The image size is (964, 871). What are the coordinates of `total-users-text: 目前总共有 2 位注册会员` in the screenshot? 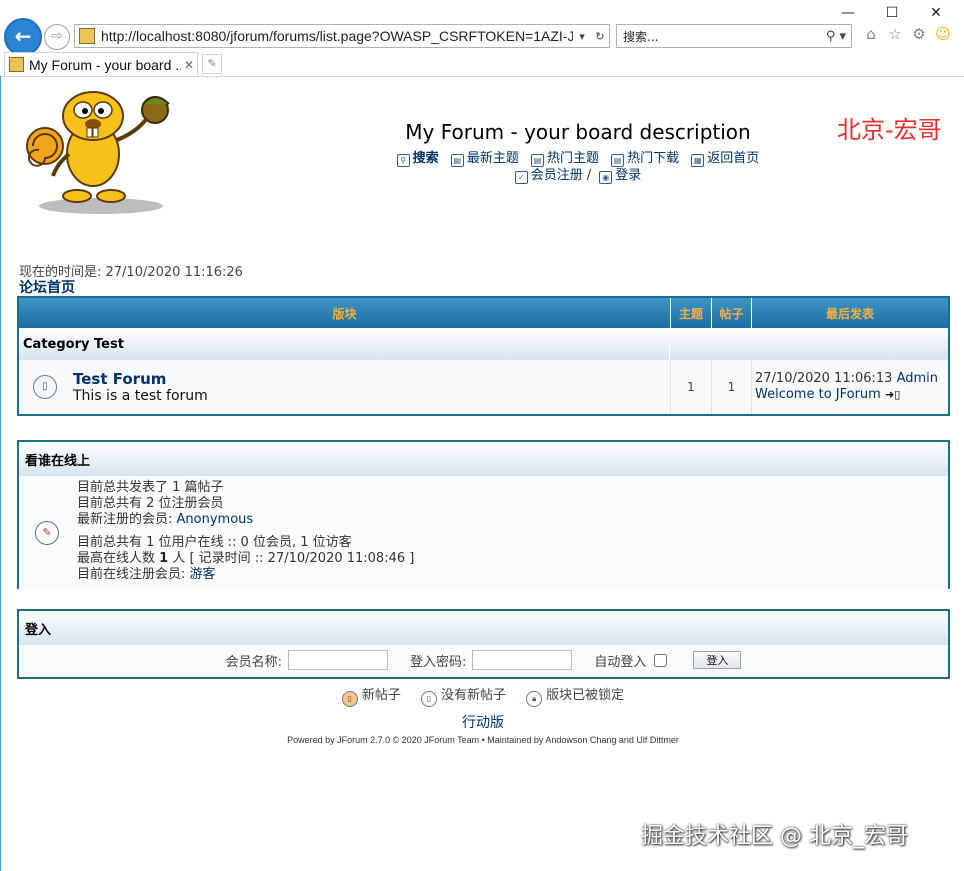 It's located at (150, 503).